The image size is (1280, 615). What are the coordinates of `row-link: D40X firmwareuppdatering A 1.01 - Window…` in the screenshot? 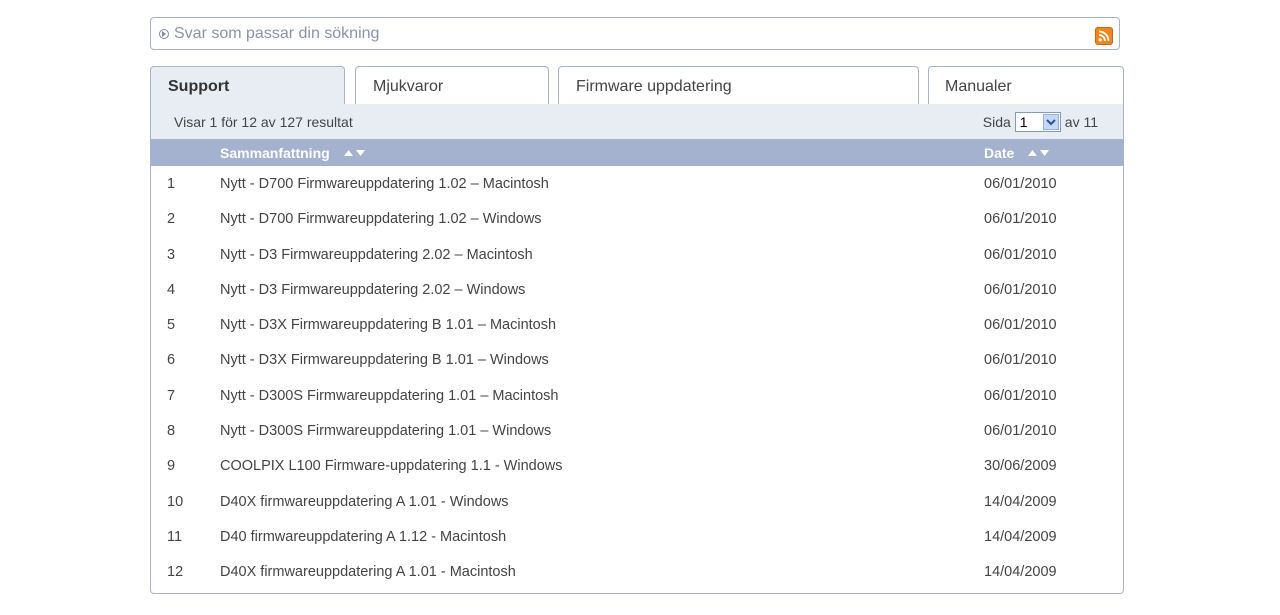 It's located at (364, 502).